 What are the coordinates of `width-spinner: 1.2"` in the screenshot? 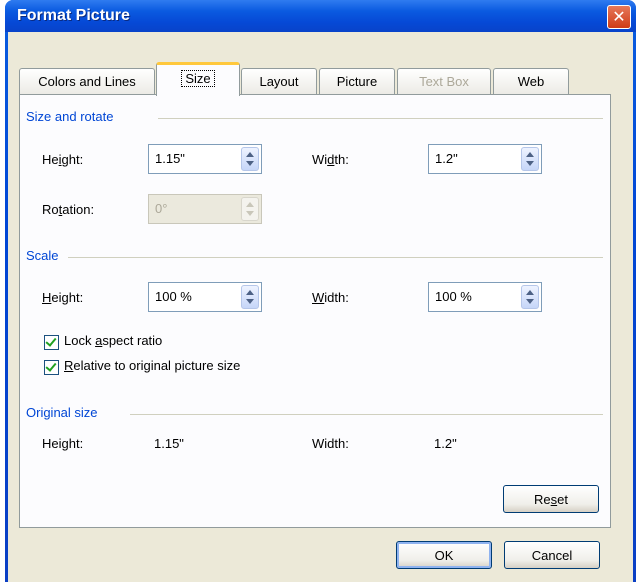 It's located at (485, 159).